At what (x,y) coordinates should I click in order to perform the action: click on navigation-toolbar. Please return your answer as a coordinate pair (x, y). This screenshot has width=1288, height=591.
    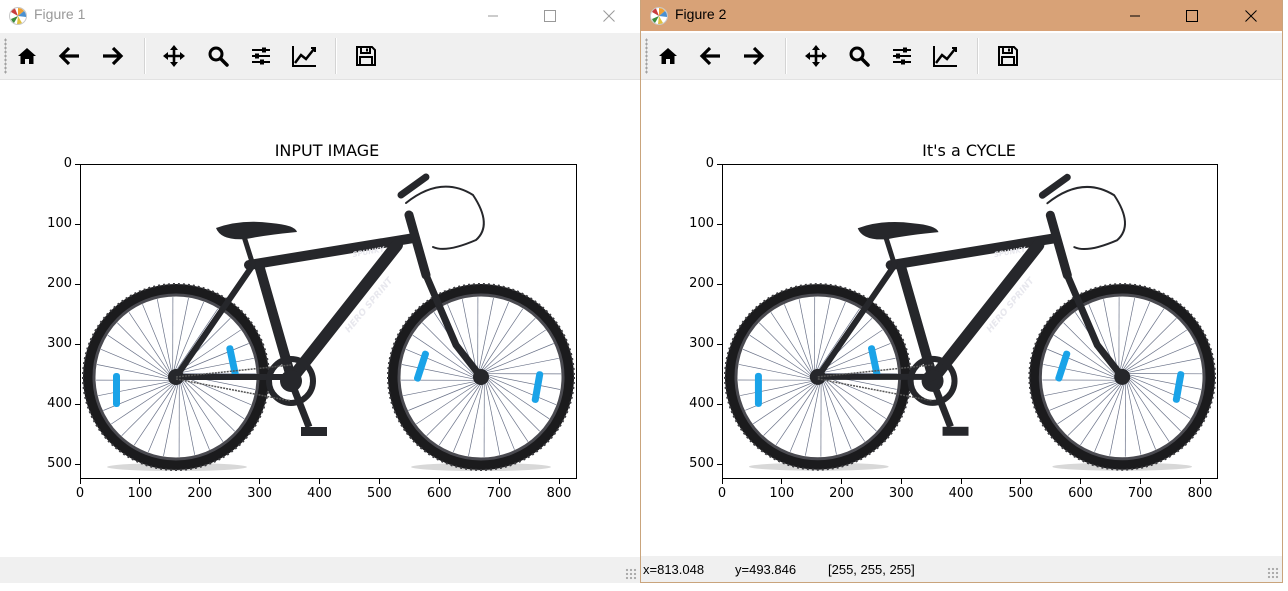
    Looking at the image, I should click on (961, 56).